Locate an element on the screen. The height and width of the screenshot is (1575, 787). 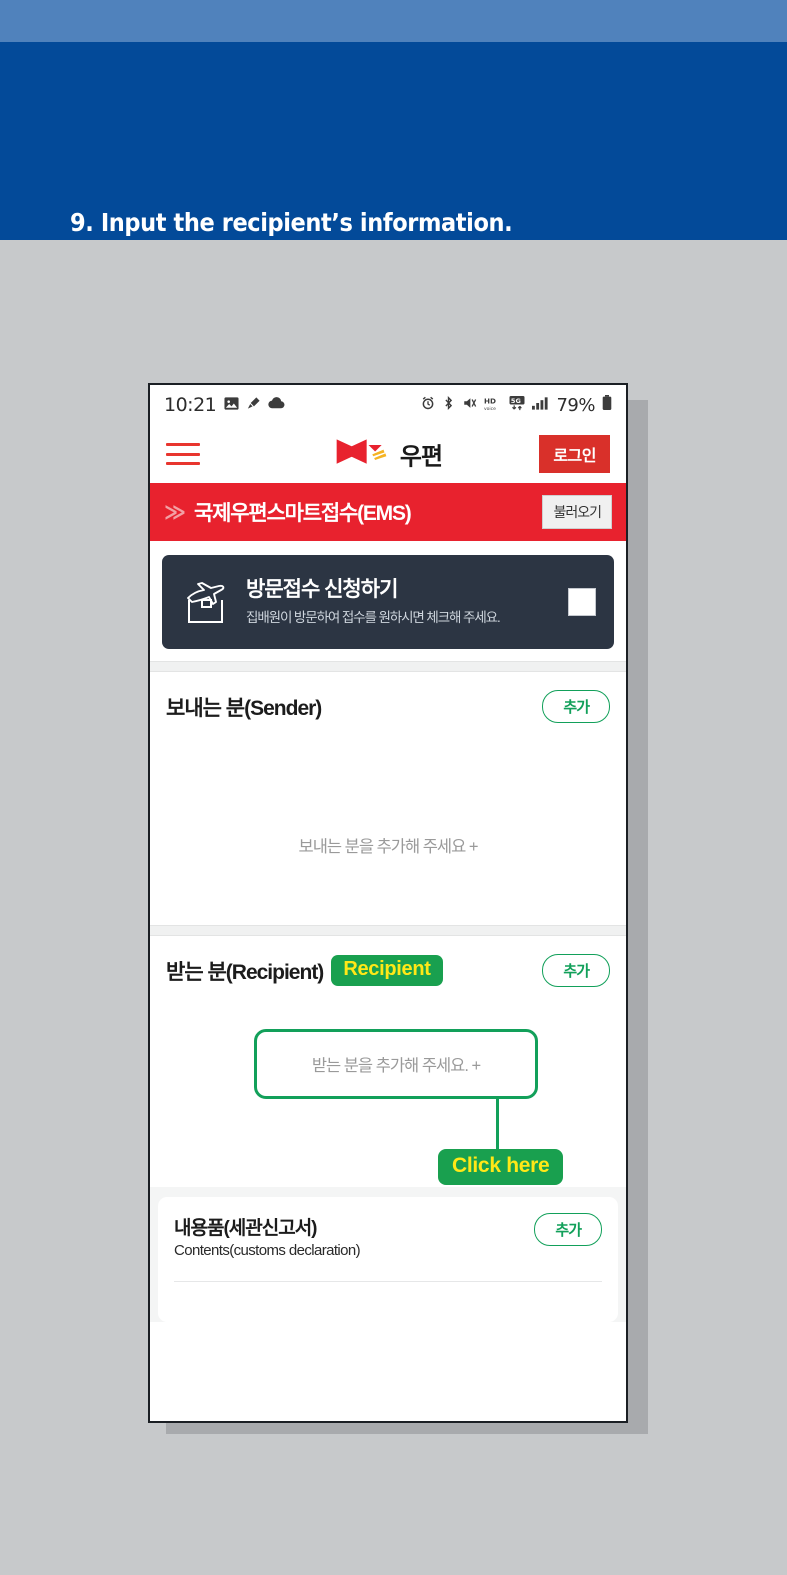
status-right-icons: HD voice 5G 79% is located at coordinates (516, 405).